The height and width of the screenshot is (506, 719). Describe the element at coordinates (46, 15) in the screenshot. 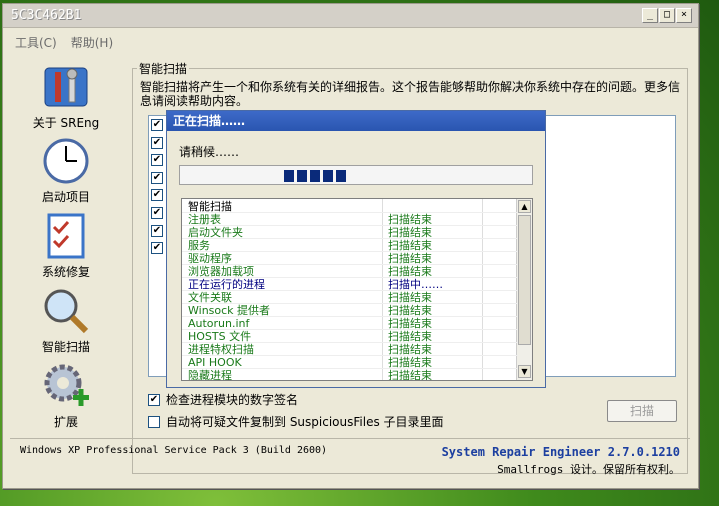

I see `window-title: 5C3C462B1` at that location.